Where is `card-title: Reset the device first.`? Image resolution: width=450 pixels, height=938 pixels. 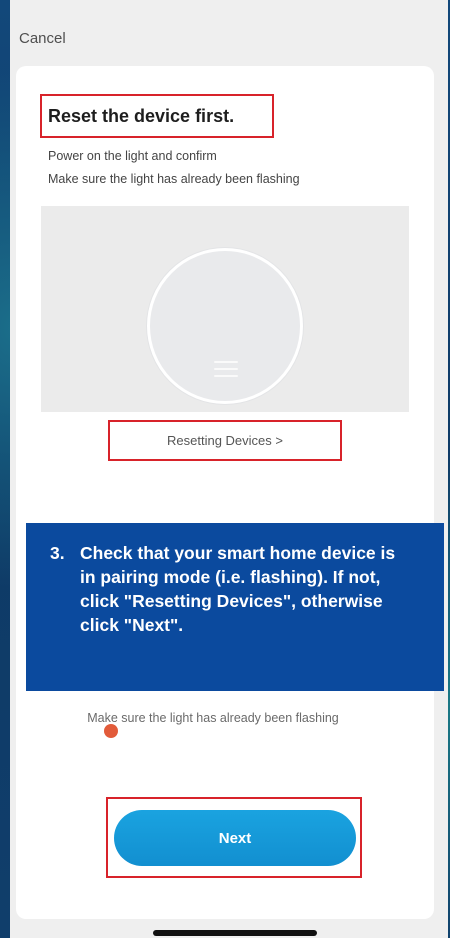
card-title: Reset the device first. is located at coordinates (141, 116).